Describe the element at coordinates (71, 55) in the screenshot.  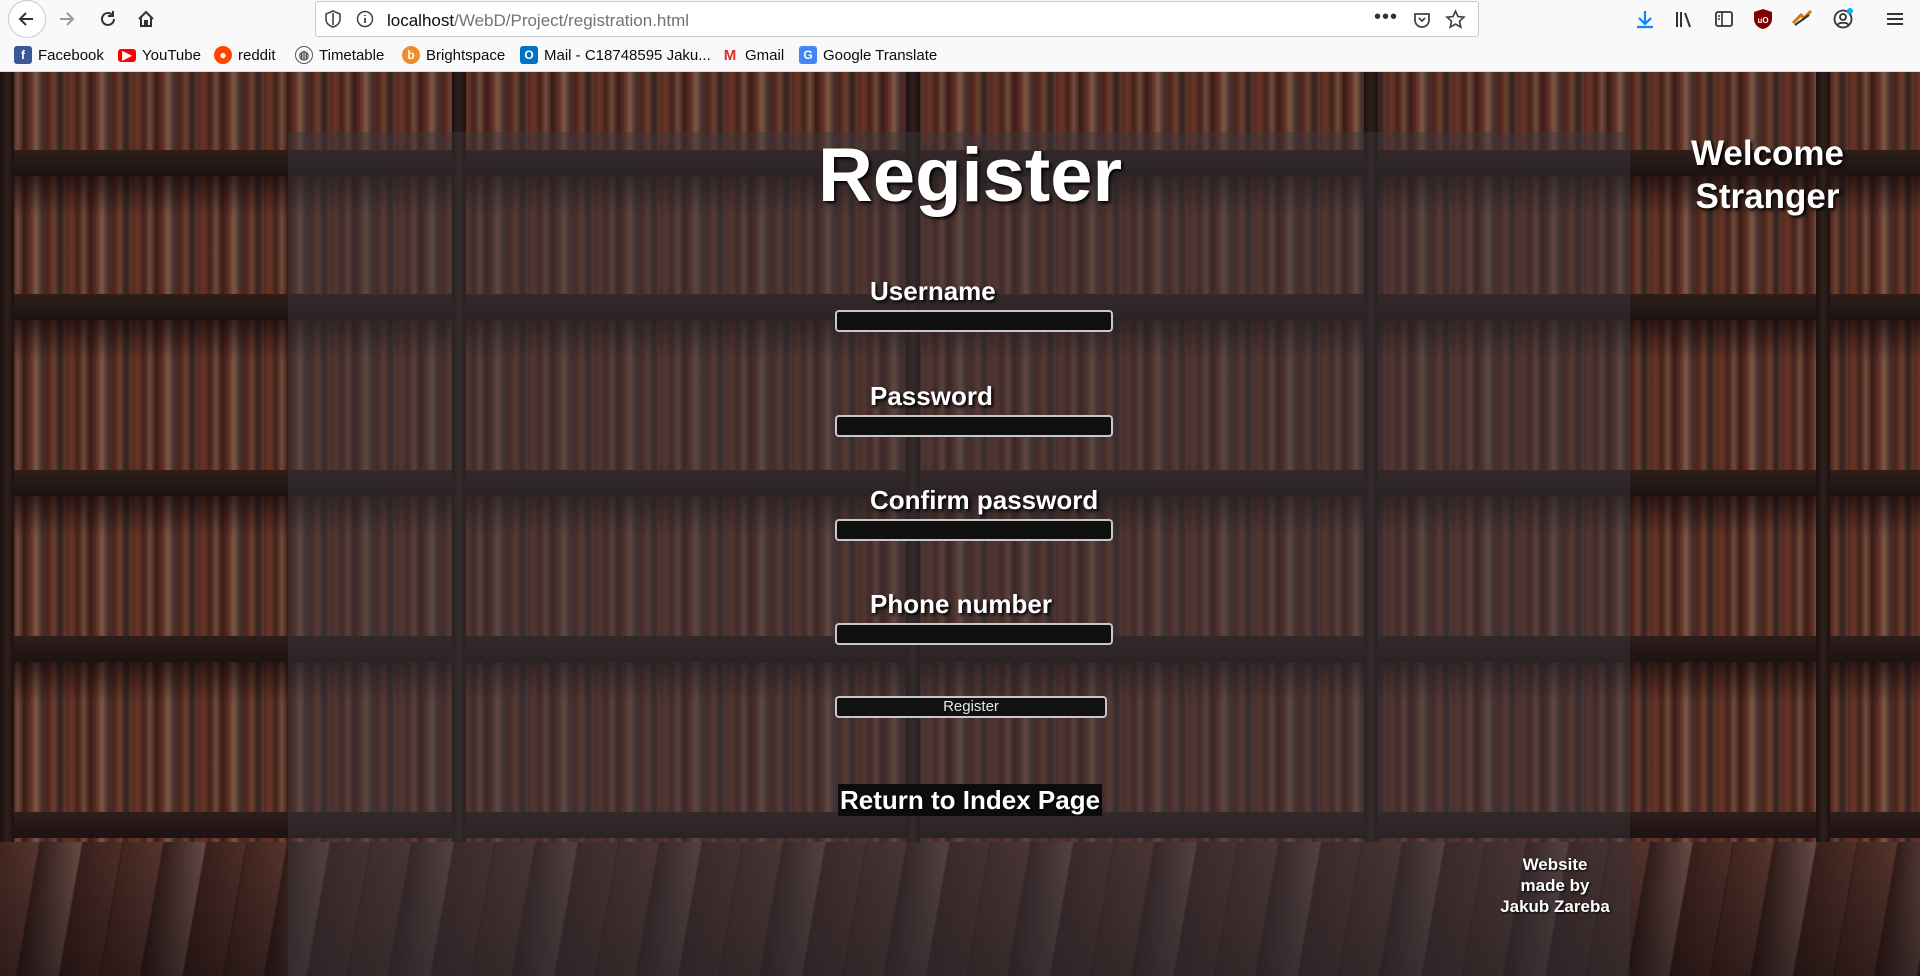
I see `bookmark-label: Facebook` at that location.